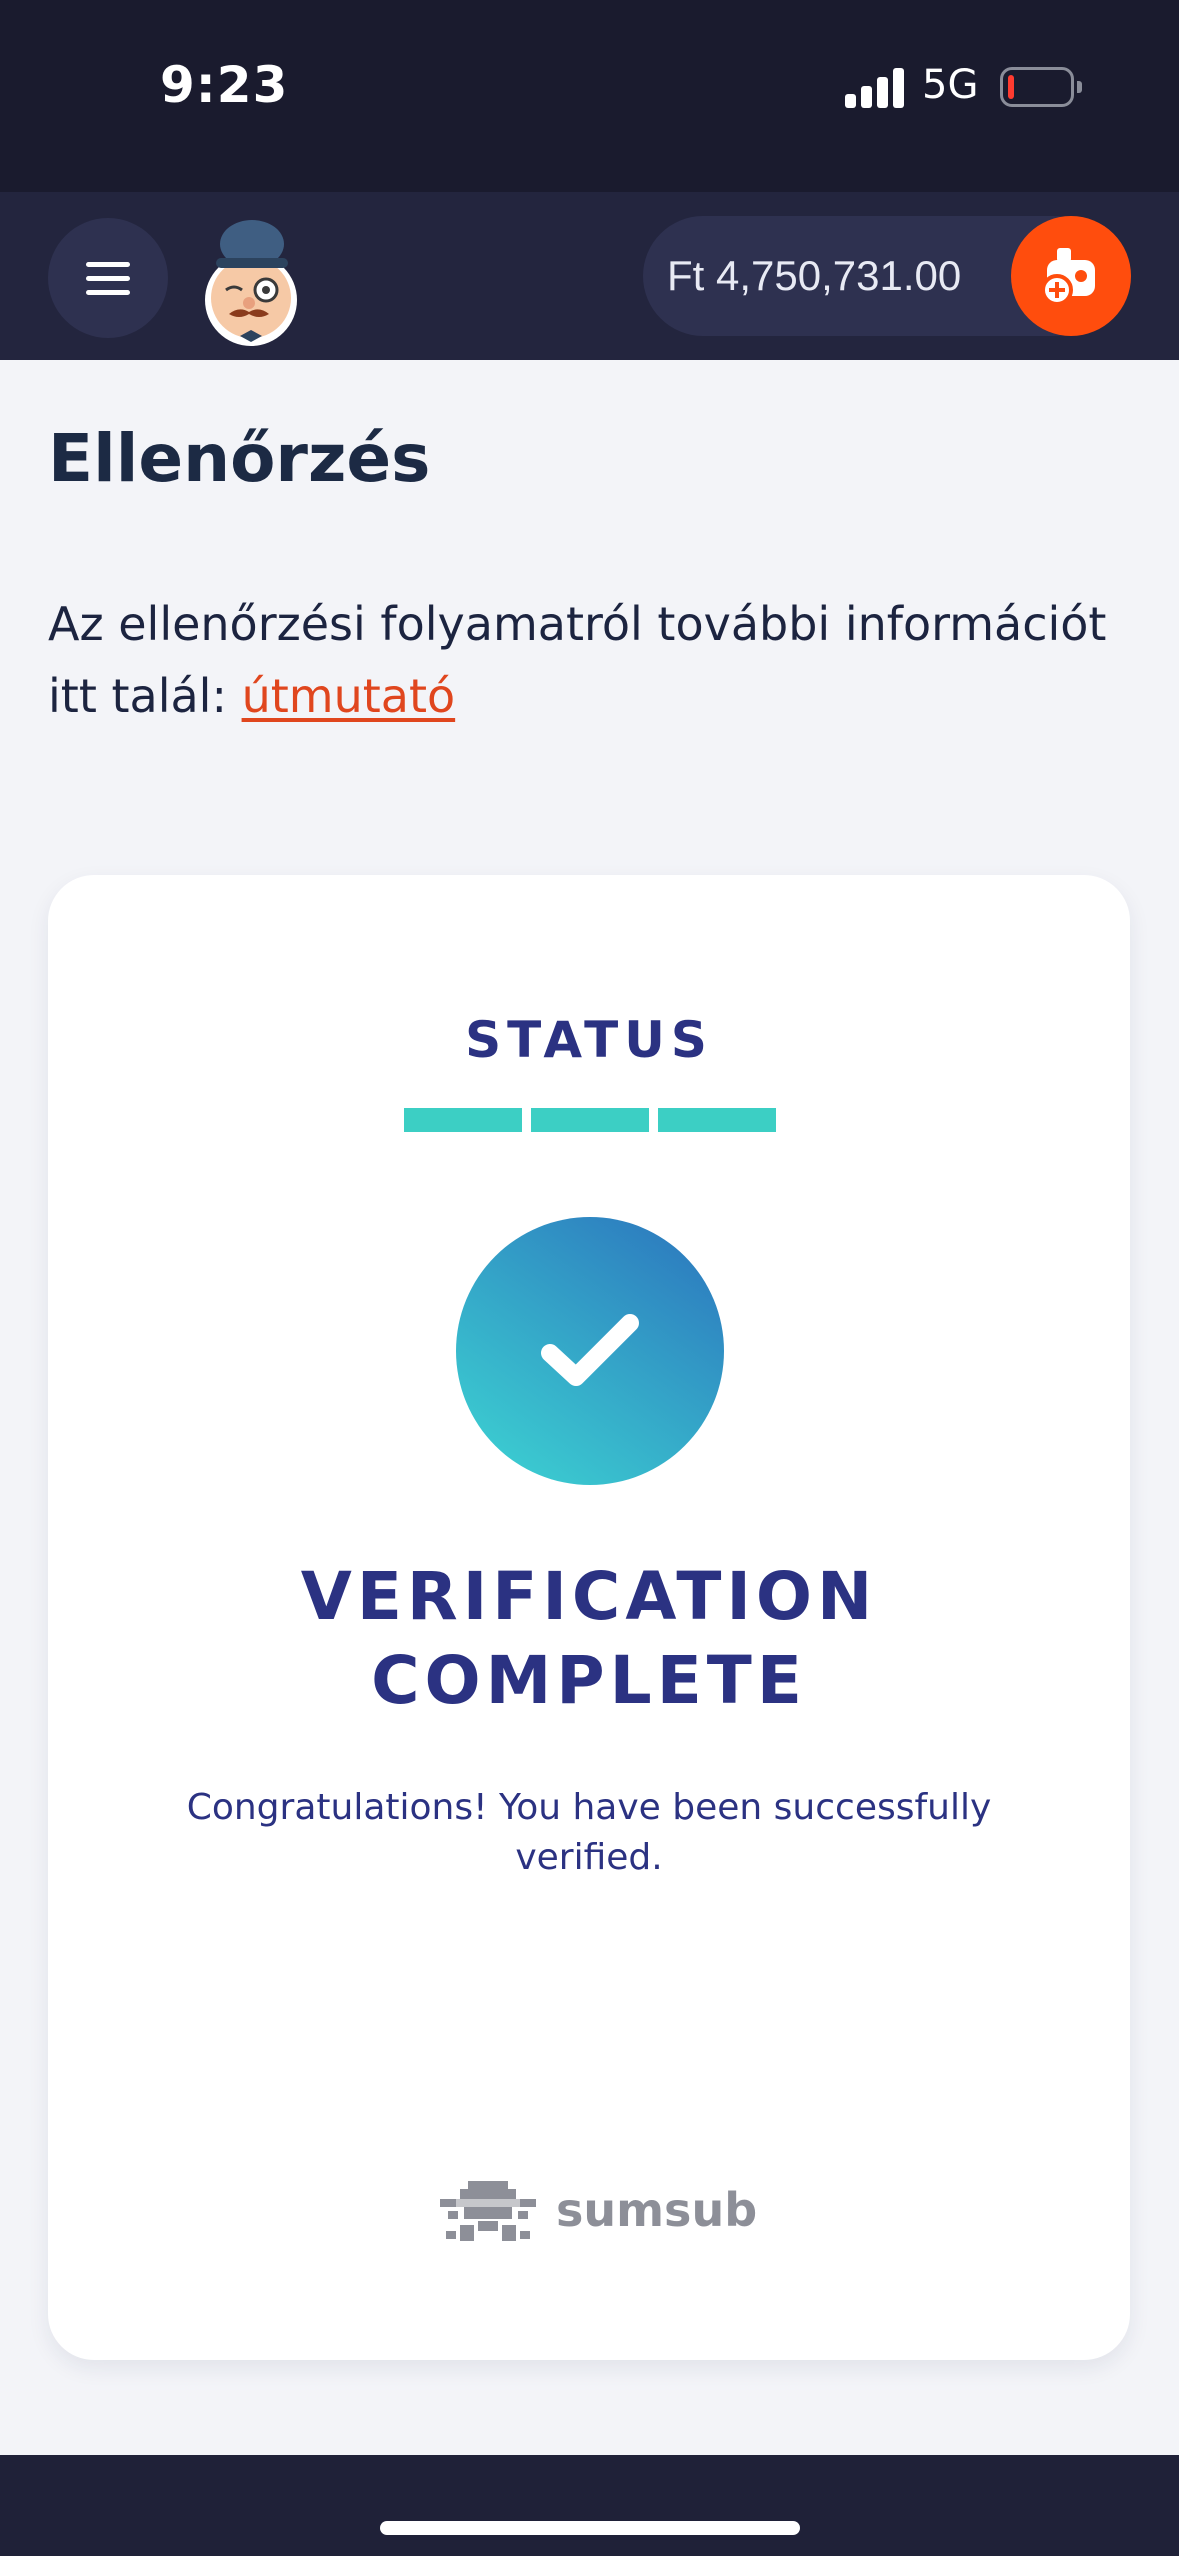  What do you see at coordinates (488, 2211) in the screenshot?
I see `sumsub-logo-icon` at bounding box center [488, 2211].